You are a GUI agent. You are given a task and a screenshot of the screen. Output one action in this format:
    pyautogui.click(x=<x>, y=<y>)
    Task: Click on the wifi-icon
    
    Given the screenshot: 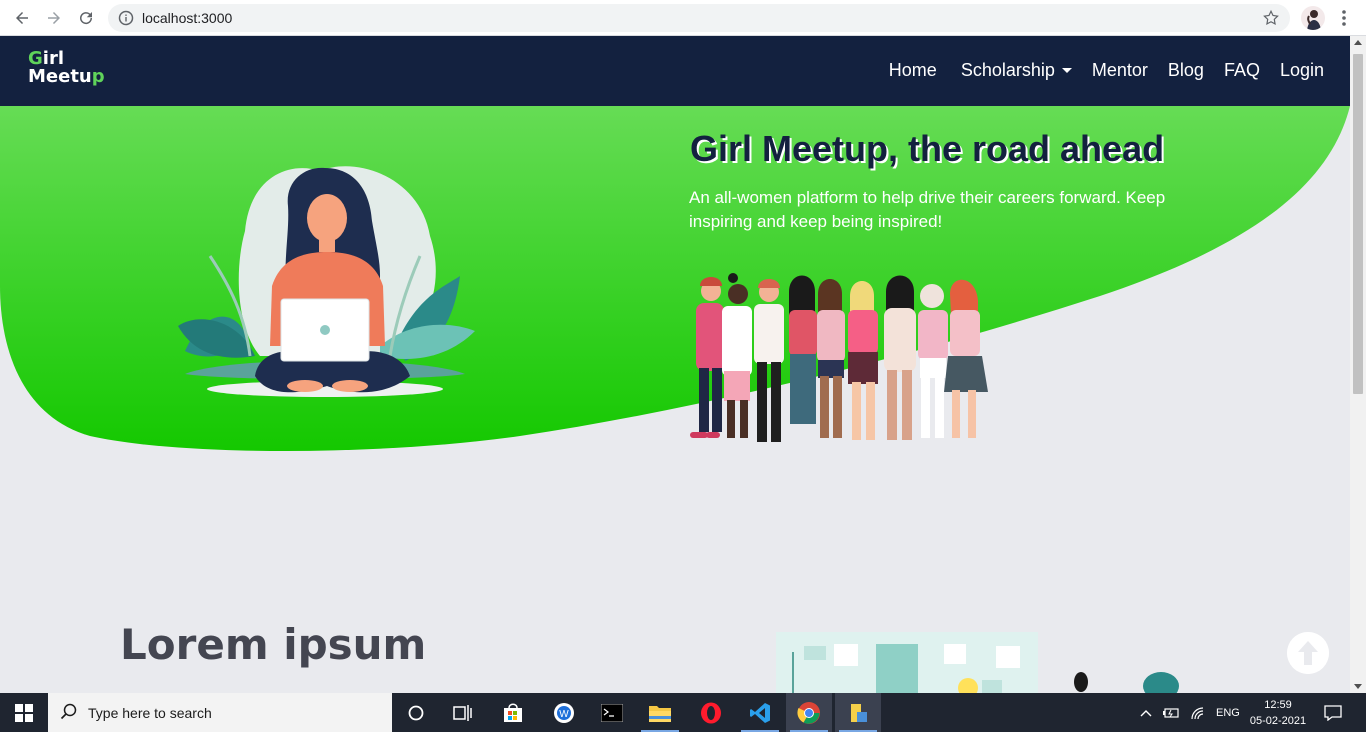 What is the action you would take?
    pyautogui.click(x=1198, y=713)
    